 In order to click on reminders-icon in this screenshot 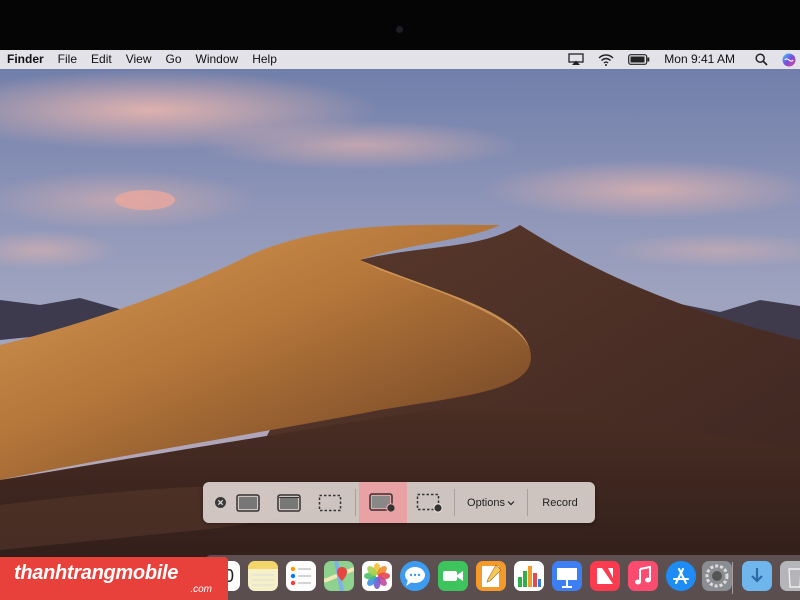, I will do `click(301, 576)`.